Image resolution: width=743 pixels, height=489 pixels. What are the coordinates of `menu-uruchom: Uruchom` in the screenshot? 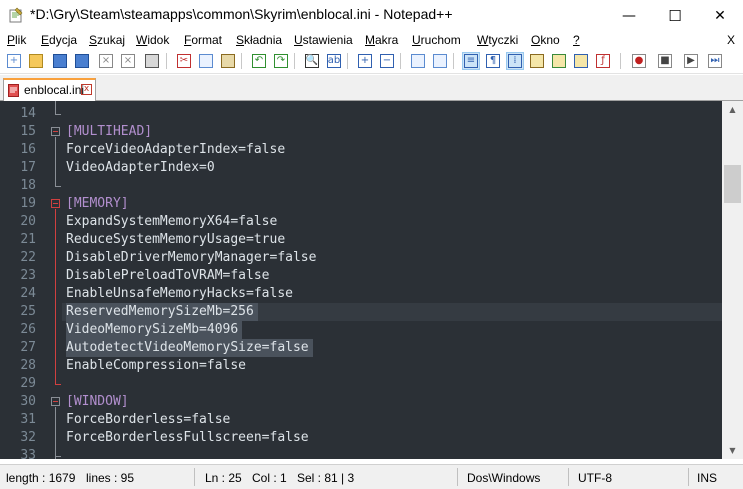 It's located at (436, 40).